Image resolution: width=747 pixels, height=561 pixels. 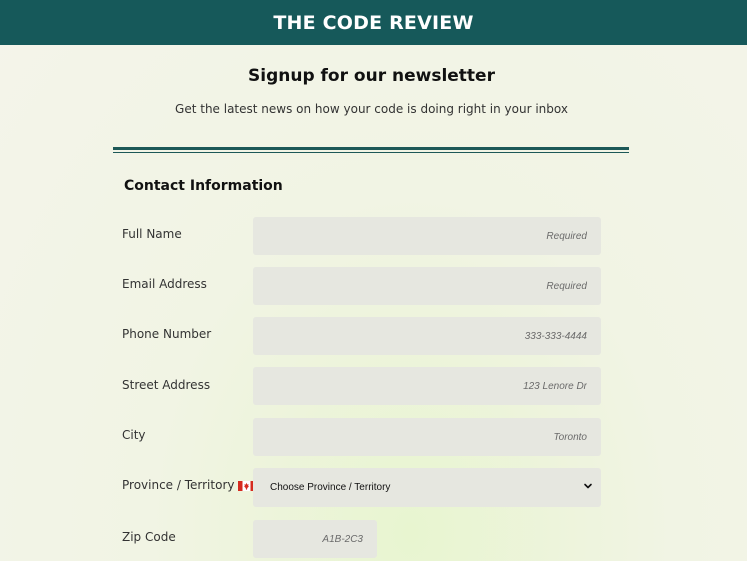 What do you see at coordinates (134, 435) in the screenshot?
I see `city-label: City` at bounding box center [134, 435].